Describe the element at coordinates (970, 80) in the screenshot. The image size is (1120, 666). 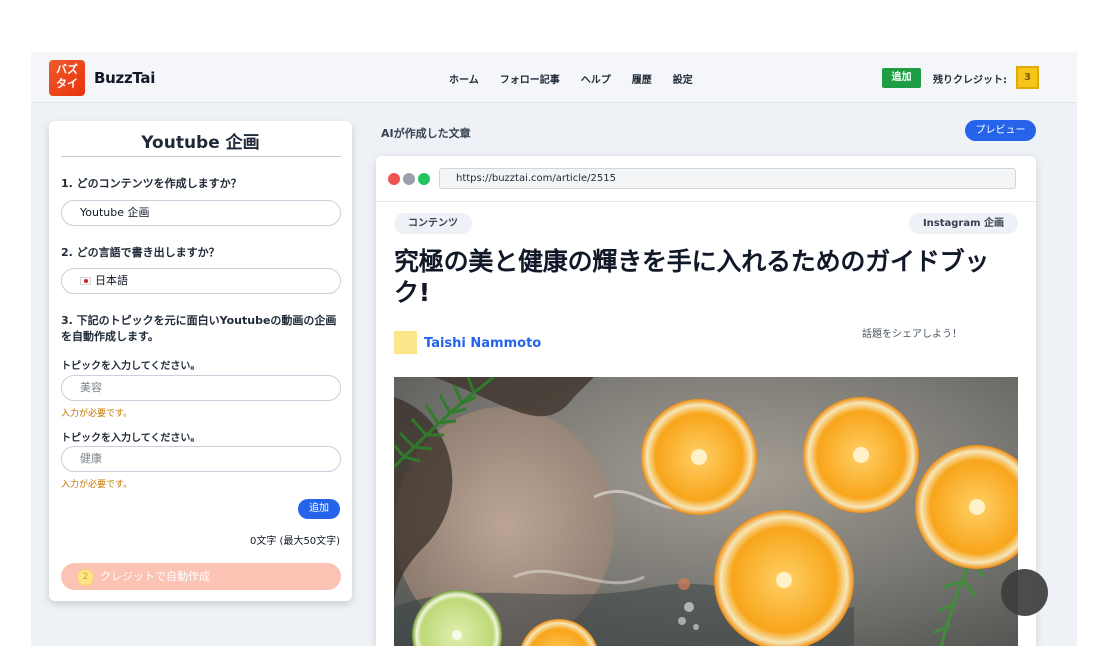
I see `remaining-credits-label: 残りクレジット:` at that location.